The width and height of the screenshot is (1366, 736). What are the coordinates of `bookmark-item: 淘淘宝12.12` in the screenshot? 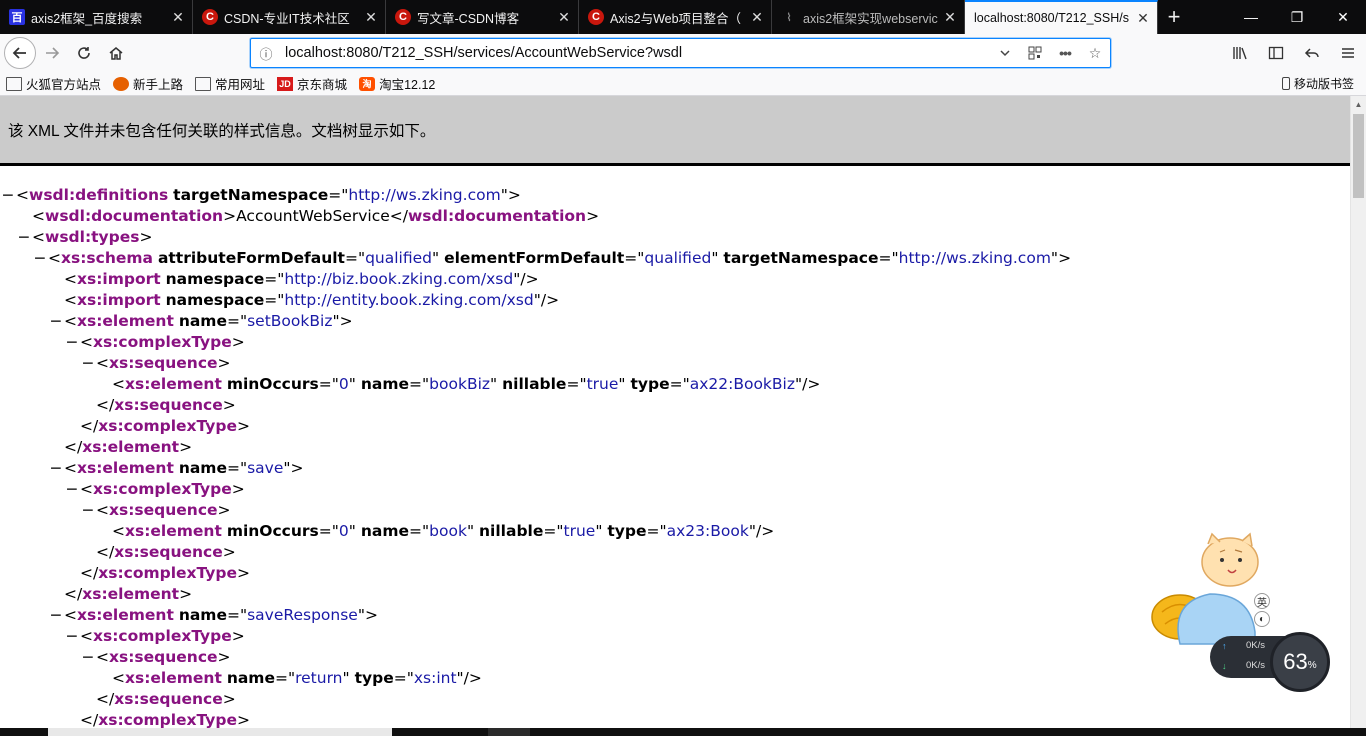 It's located at (397, 83).